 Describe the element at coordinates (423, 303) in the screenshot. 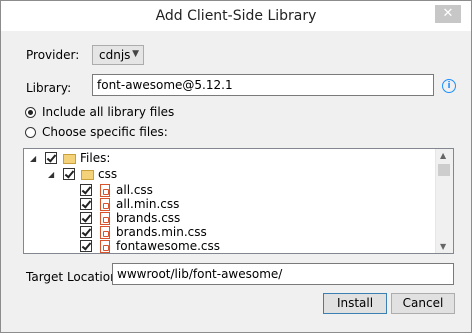

I see `cancel-button: Cancel` at that location.